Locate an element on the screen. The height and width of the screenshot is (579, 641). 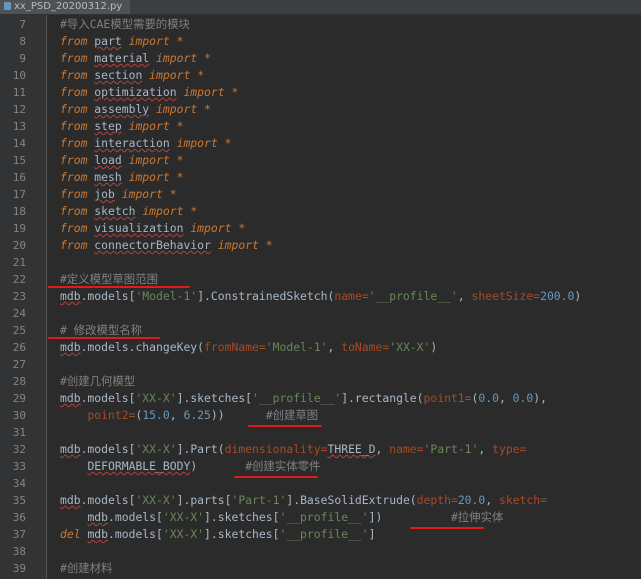
code-line: 39 #创建材料 is located at coordinates (320, 568).